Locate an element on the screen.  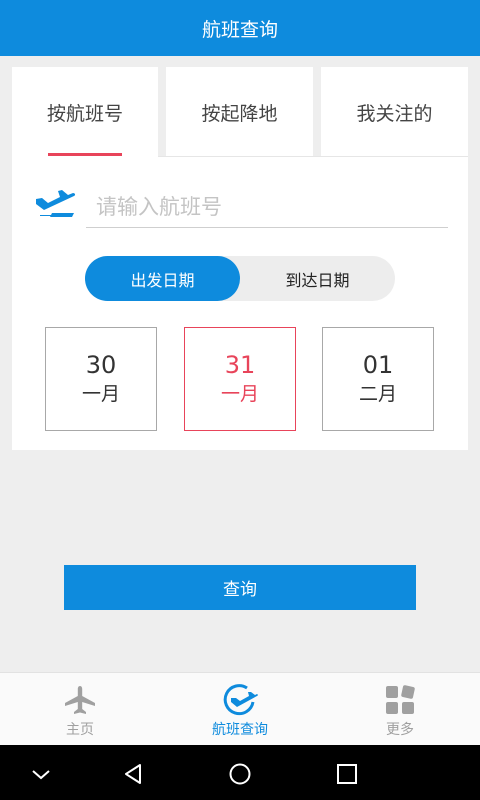
date-option: 01 二月 is located at coordinates (378, 379).